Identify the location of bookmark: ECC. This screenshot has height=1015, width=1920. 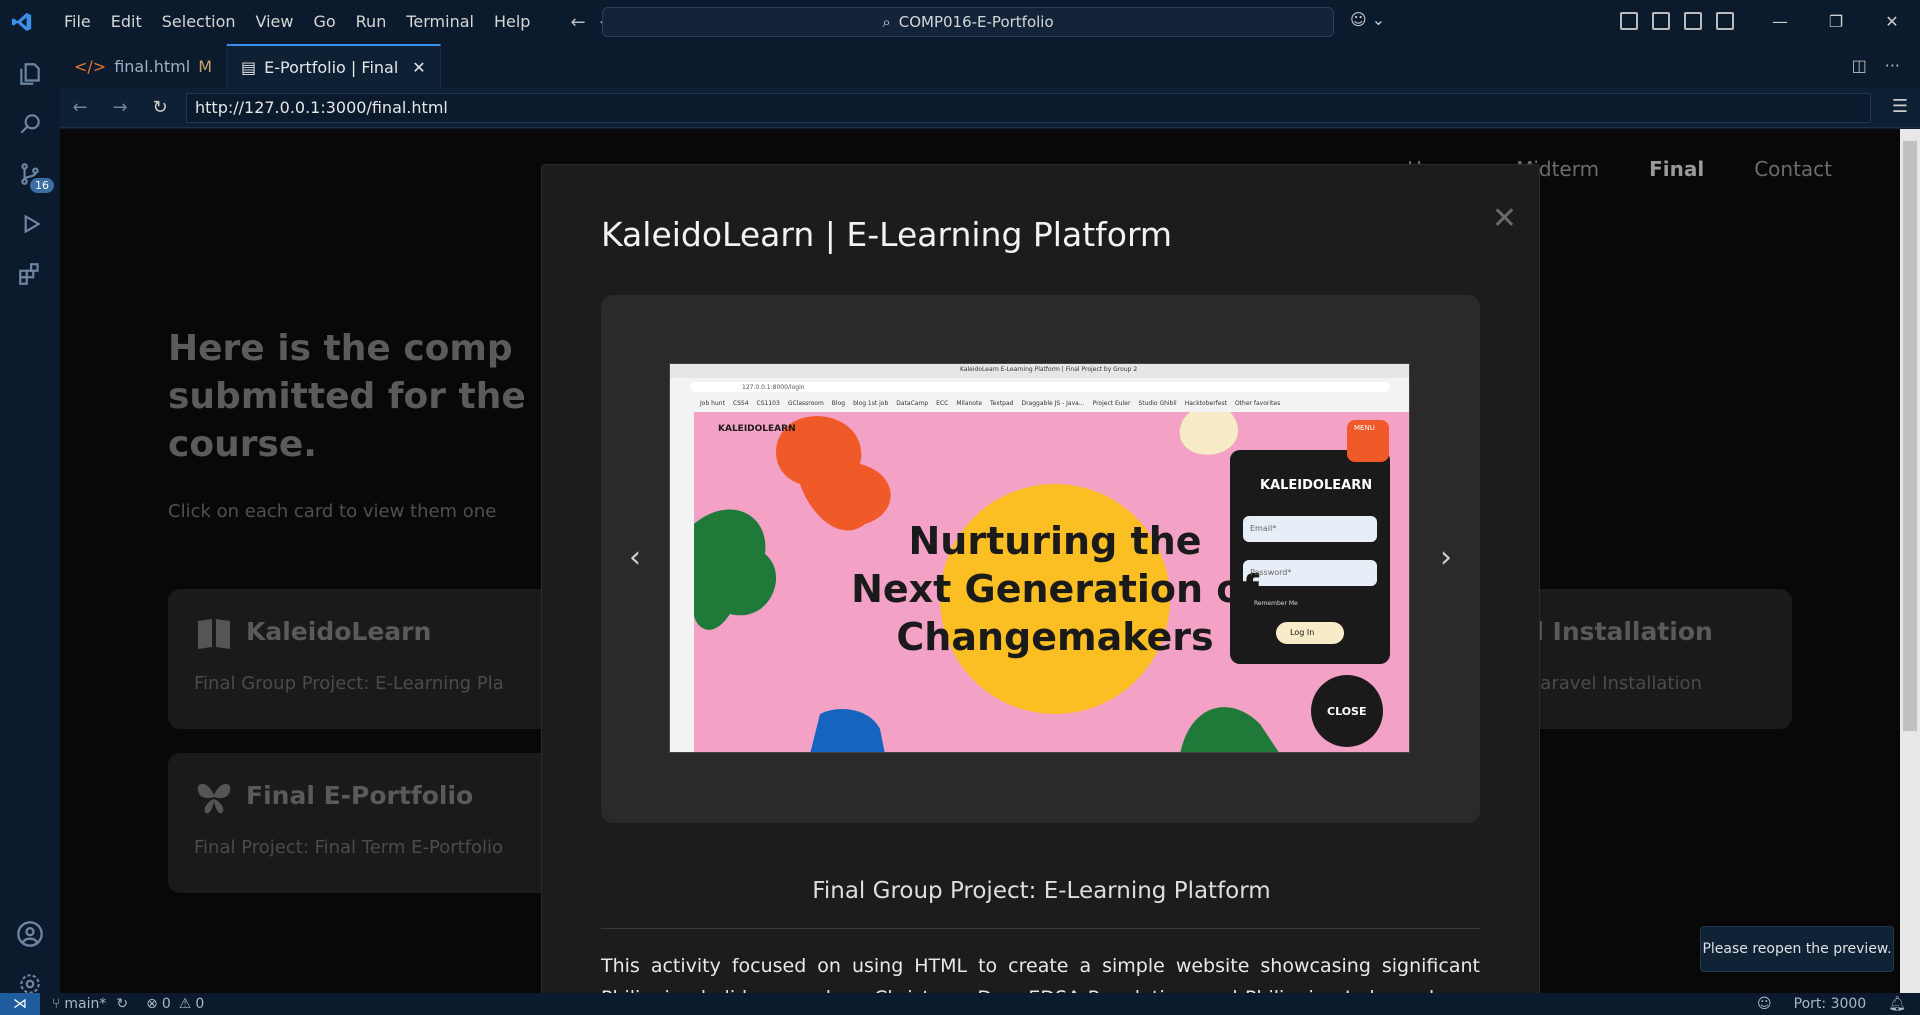
(942, 403).